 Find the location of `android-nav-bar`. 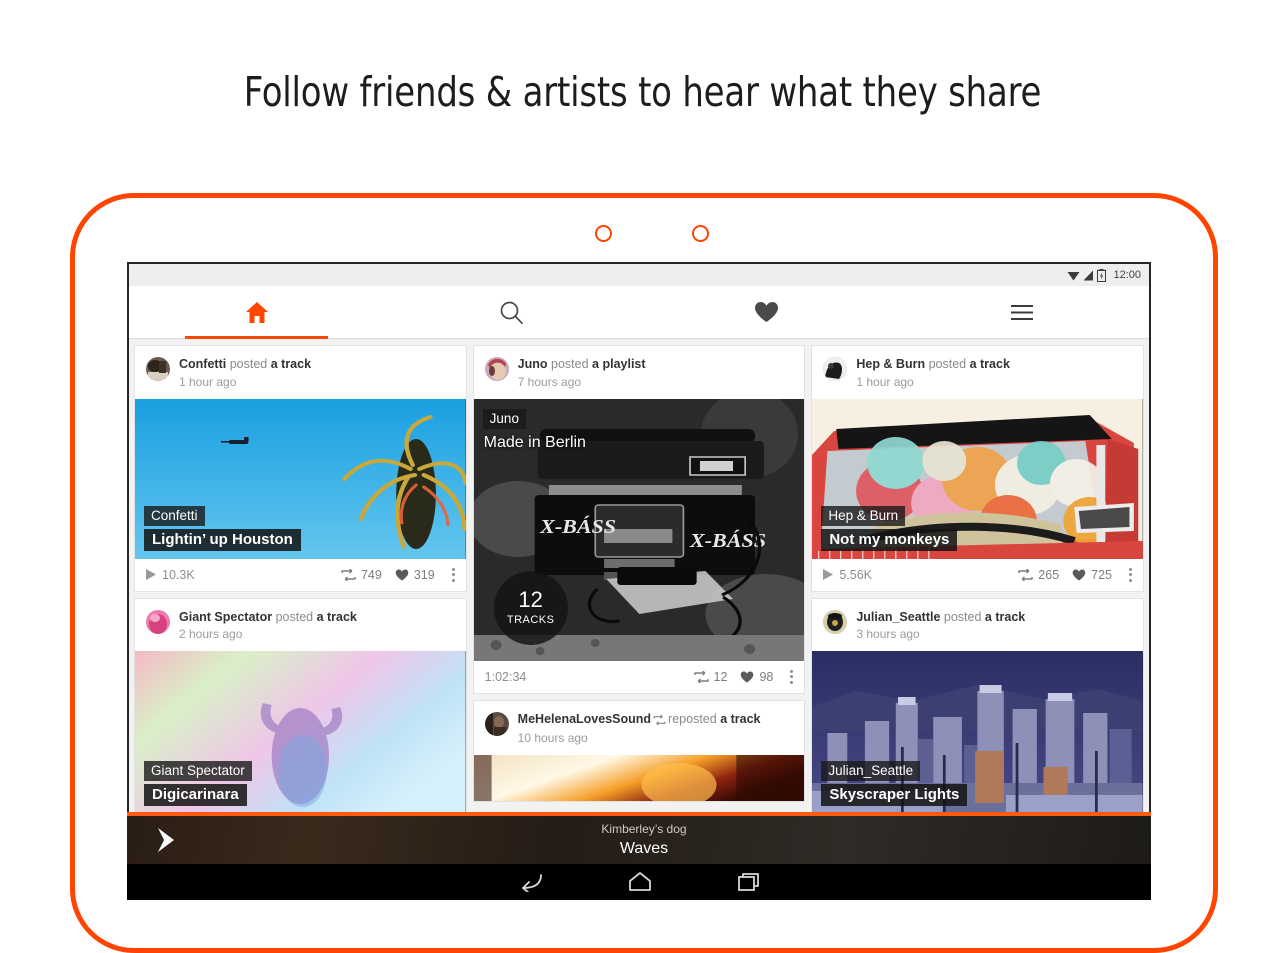

android-nav-bar is located at coordinates (639, 882).